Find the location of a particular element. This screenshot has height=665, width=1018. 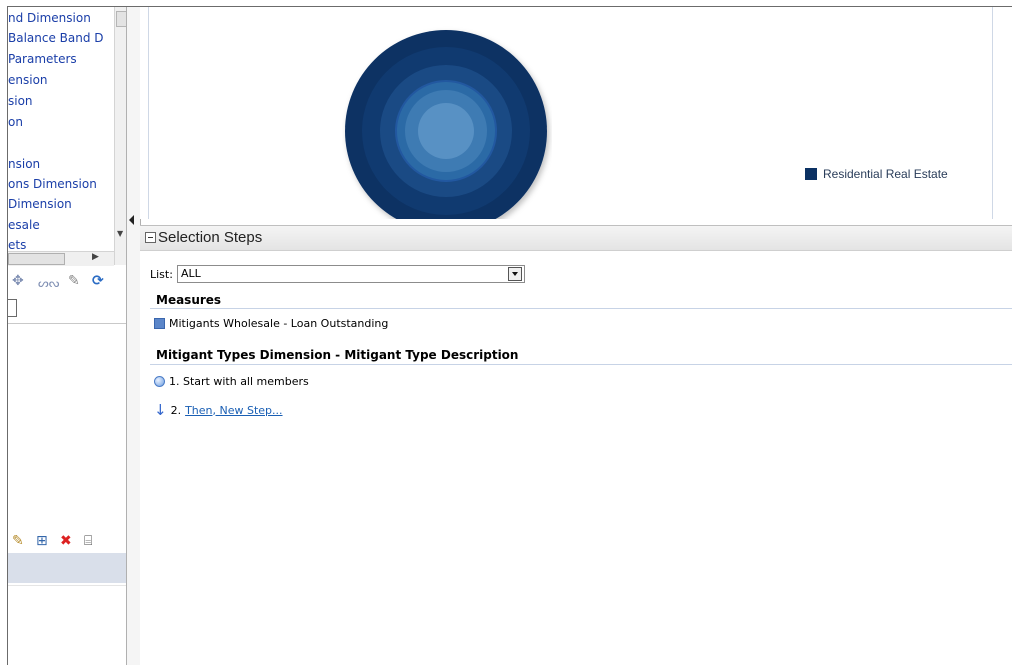

step-label: 1. Start with all members is located at coordinates (239, 381).